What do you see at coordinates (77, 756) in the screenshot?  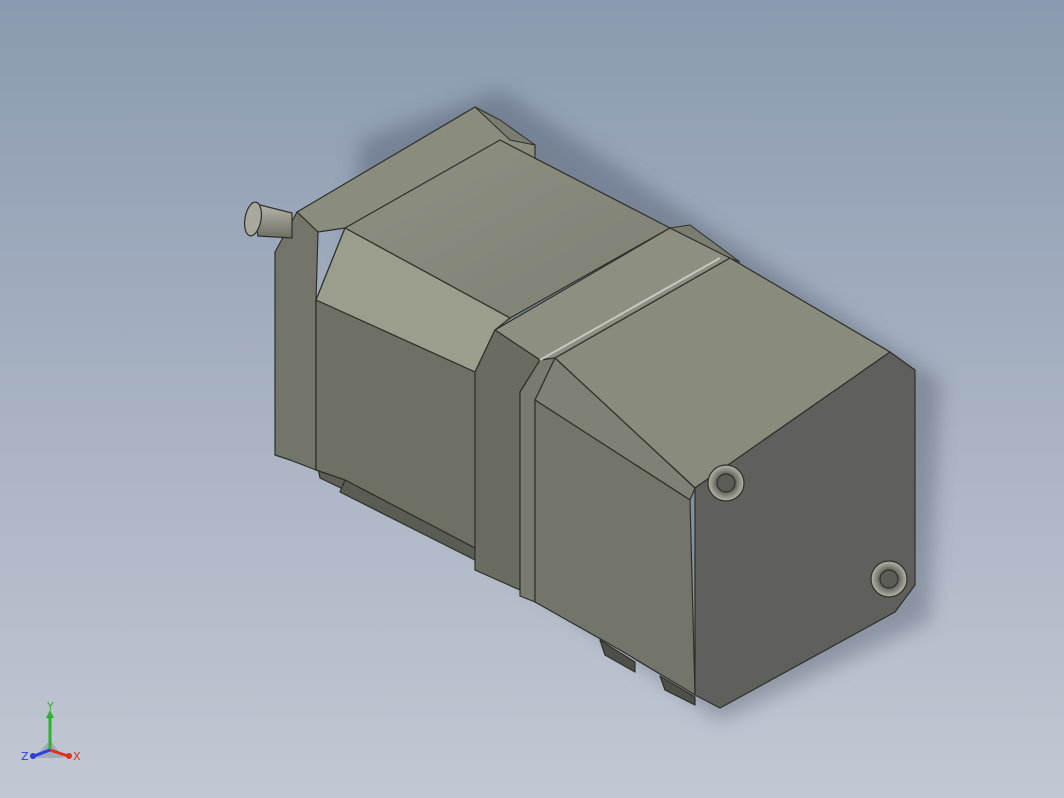 I see `x-axis-label: X` at bounding box center [77, 756].